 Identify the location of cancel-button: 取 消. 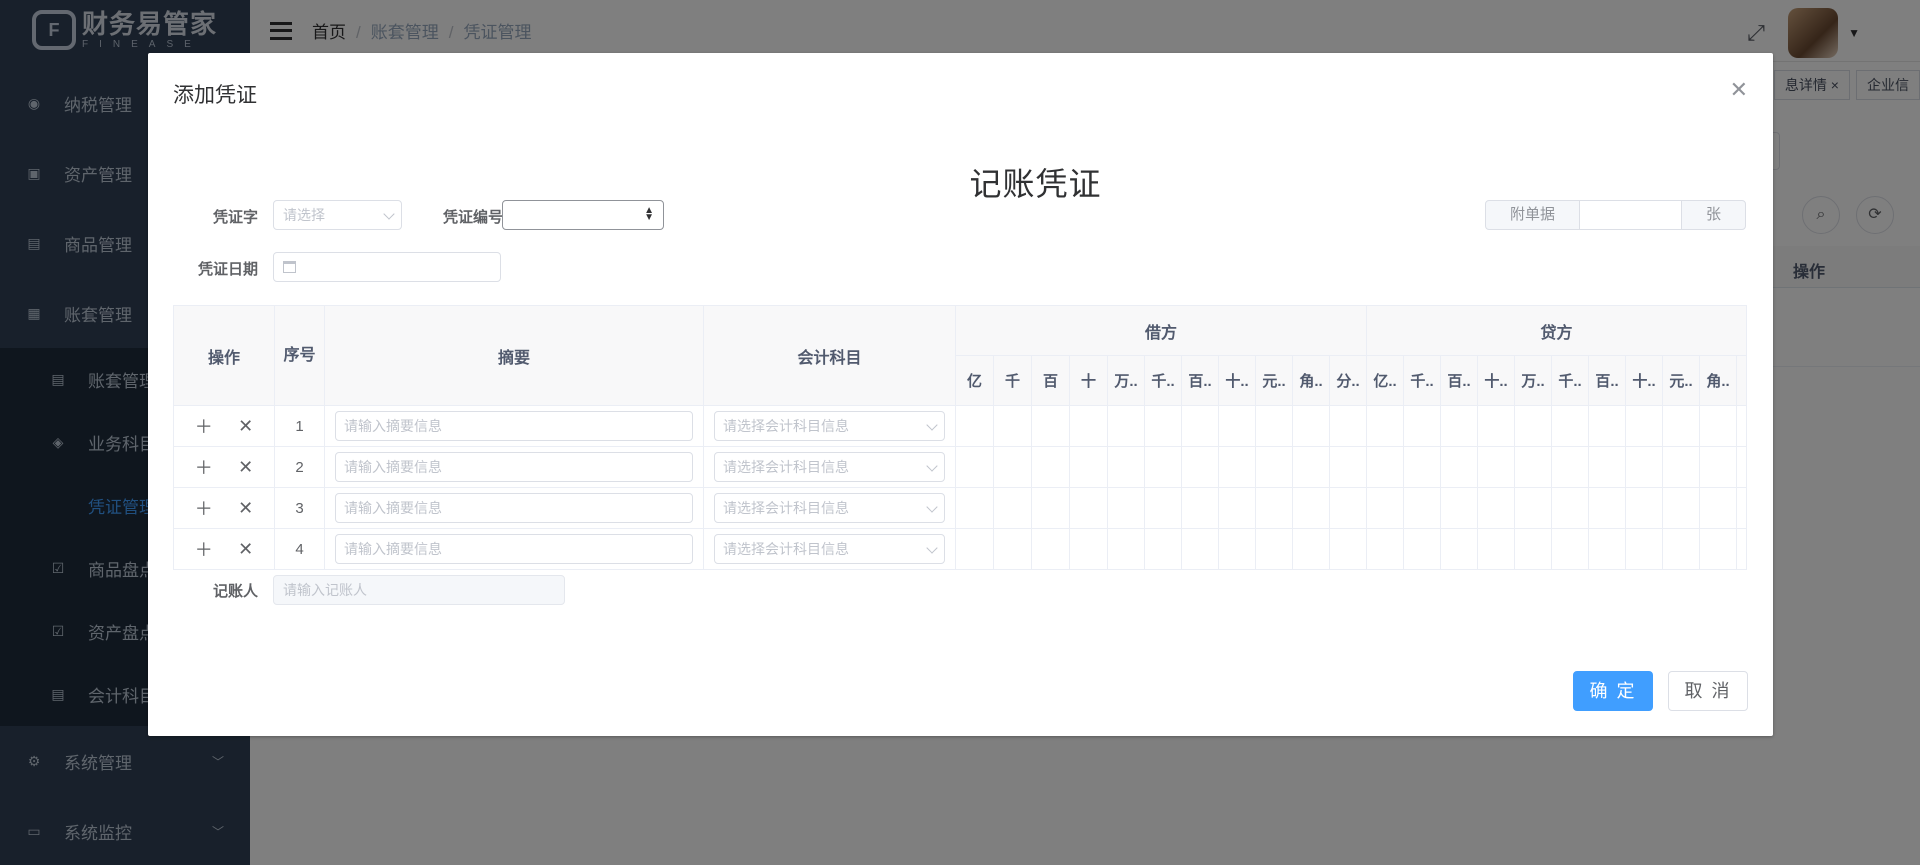
(1708, 691).